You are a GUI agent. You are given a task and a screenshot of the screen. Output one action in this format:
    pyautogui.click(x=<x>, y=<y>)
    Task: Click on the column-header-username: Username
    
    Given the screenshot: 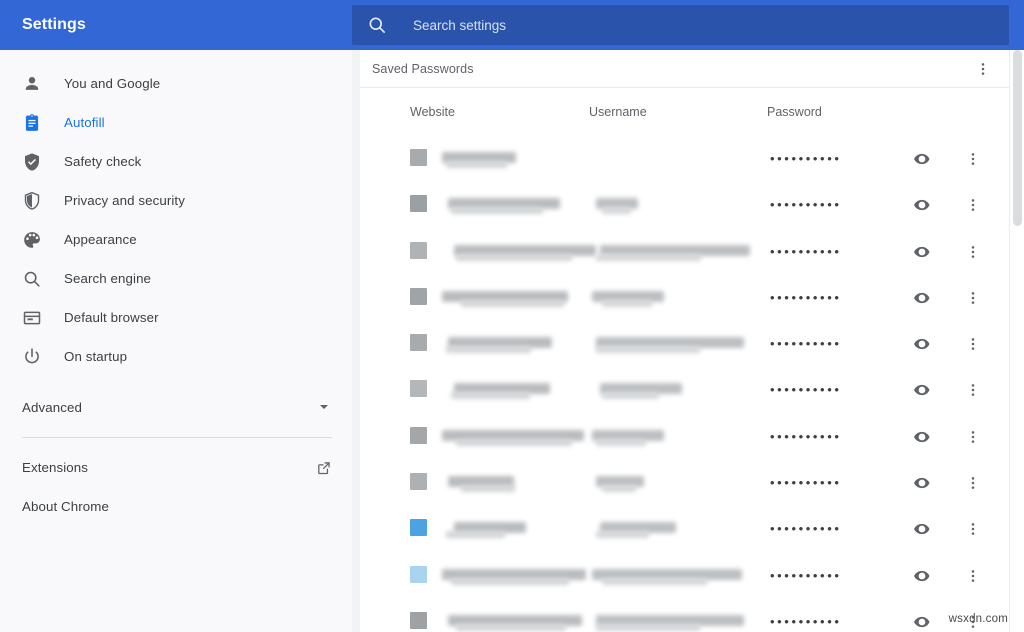 What is the action you would take?
    pyautogui.click(x=618, y=112)
    